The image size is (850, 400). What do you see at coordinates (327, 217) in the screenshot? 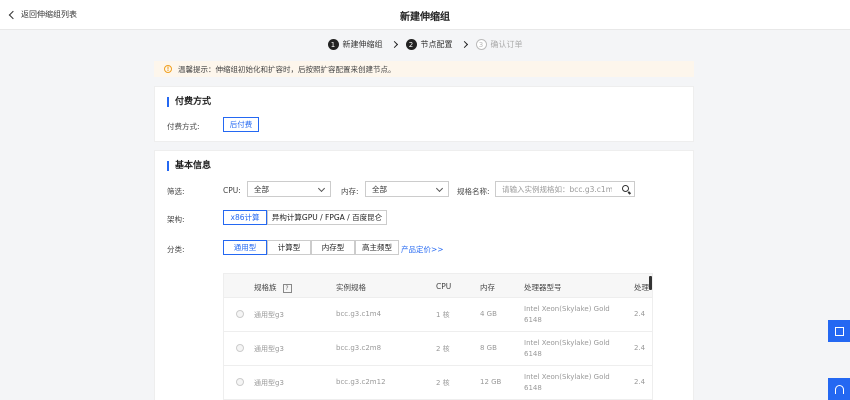
I see `arch-heterogeneous-option: 异构计算GPU / FPGA / 百度昆仑` at bounding box center [327, 217].